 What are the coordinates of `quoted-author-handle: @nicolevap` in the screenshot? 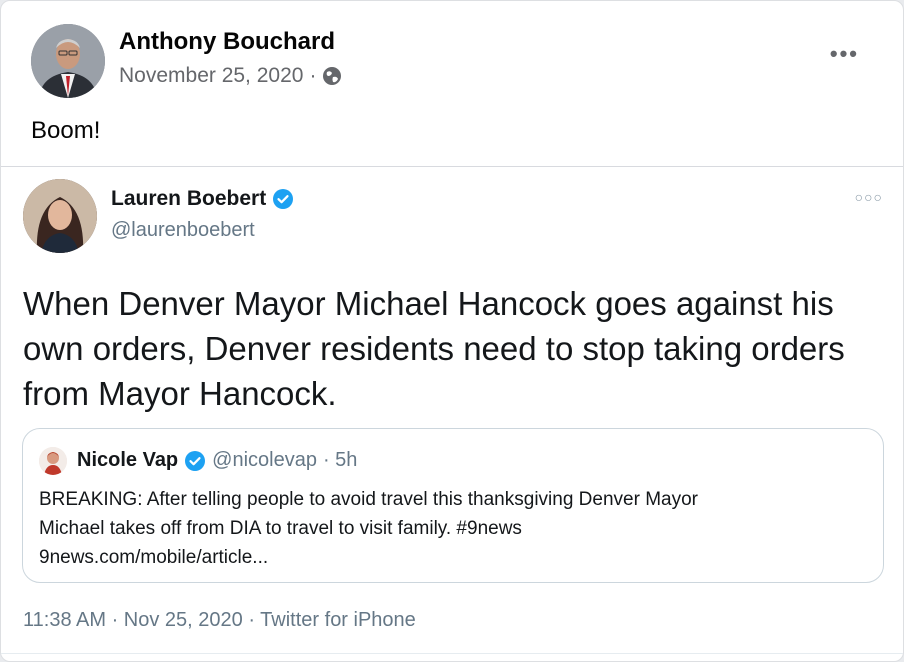 It's located at (264, 460).